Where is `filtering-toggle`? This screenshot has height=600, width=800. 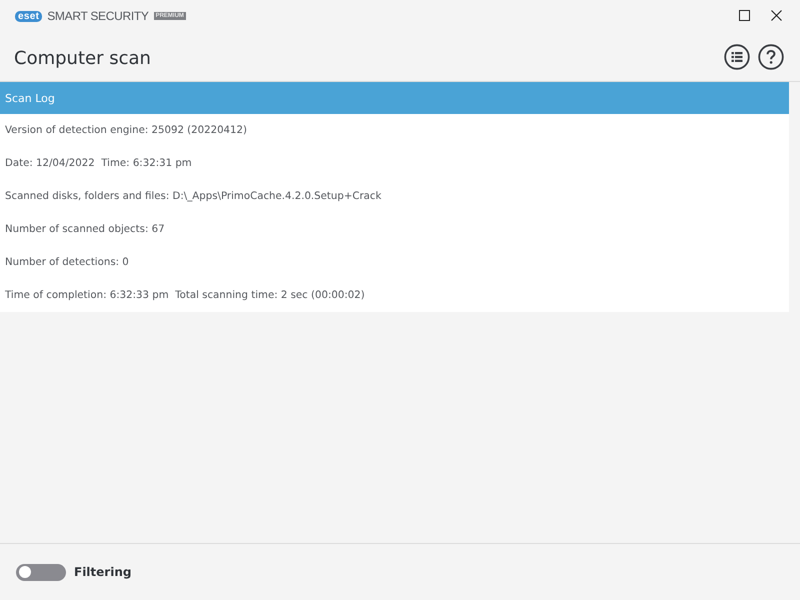 filtering-toggle is located at coordinates (41, 572).